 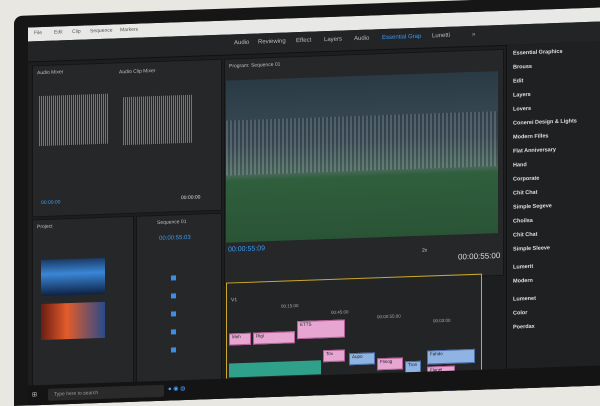 I want to click on eg-item: Modern, so click(x=523, y=281).